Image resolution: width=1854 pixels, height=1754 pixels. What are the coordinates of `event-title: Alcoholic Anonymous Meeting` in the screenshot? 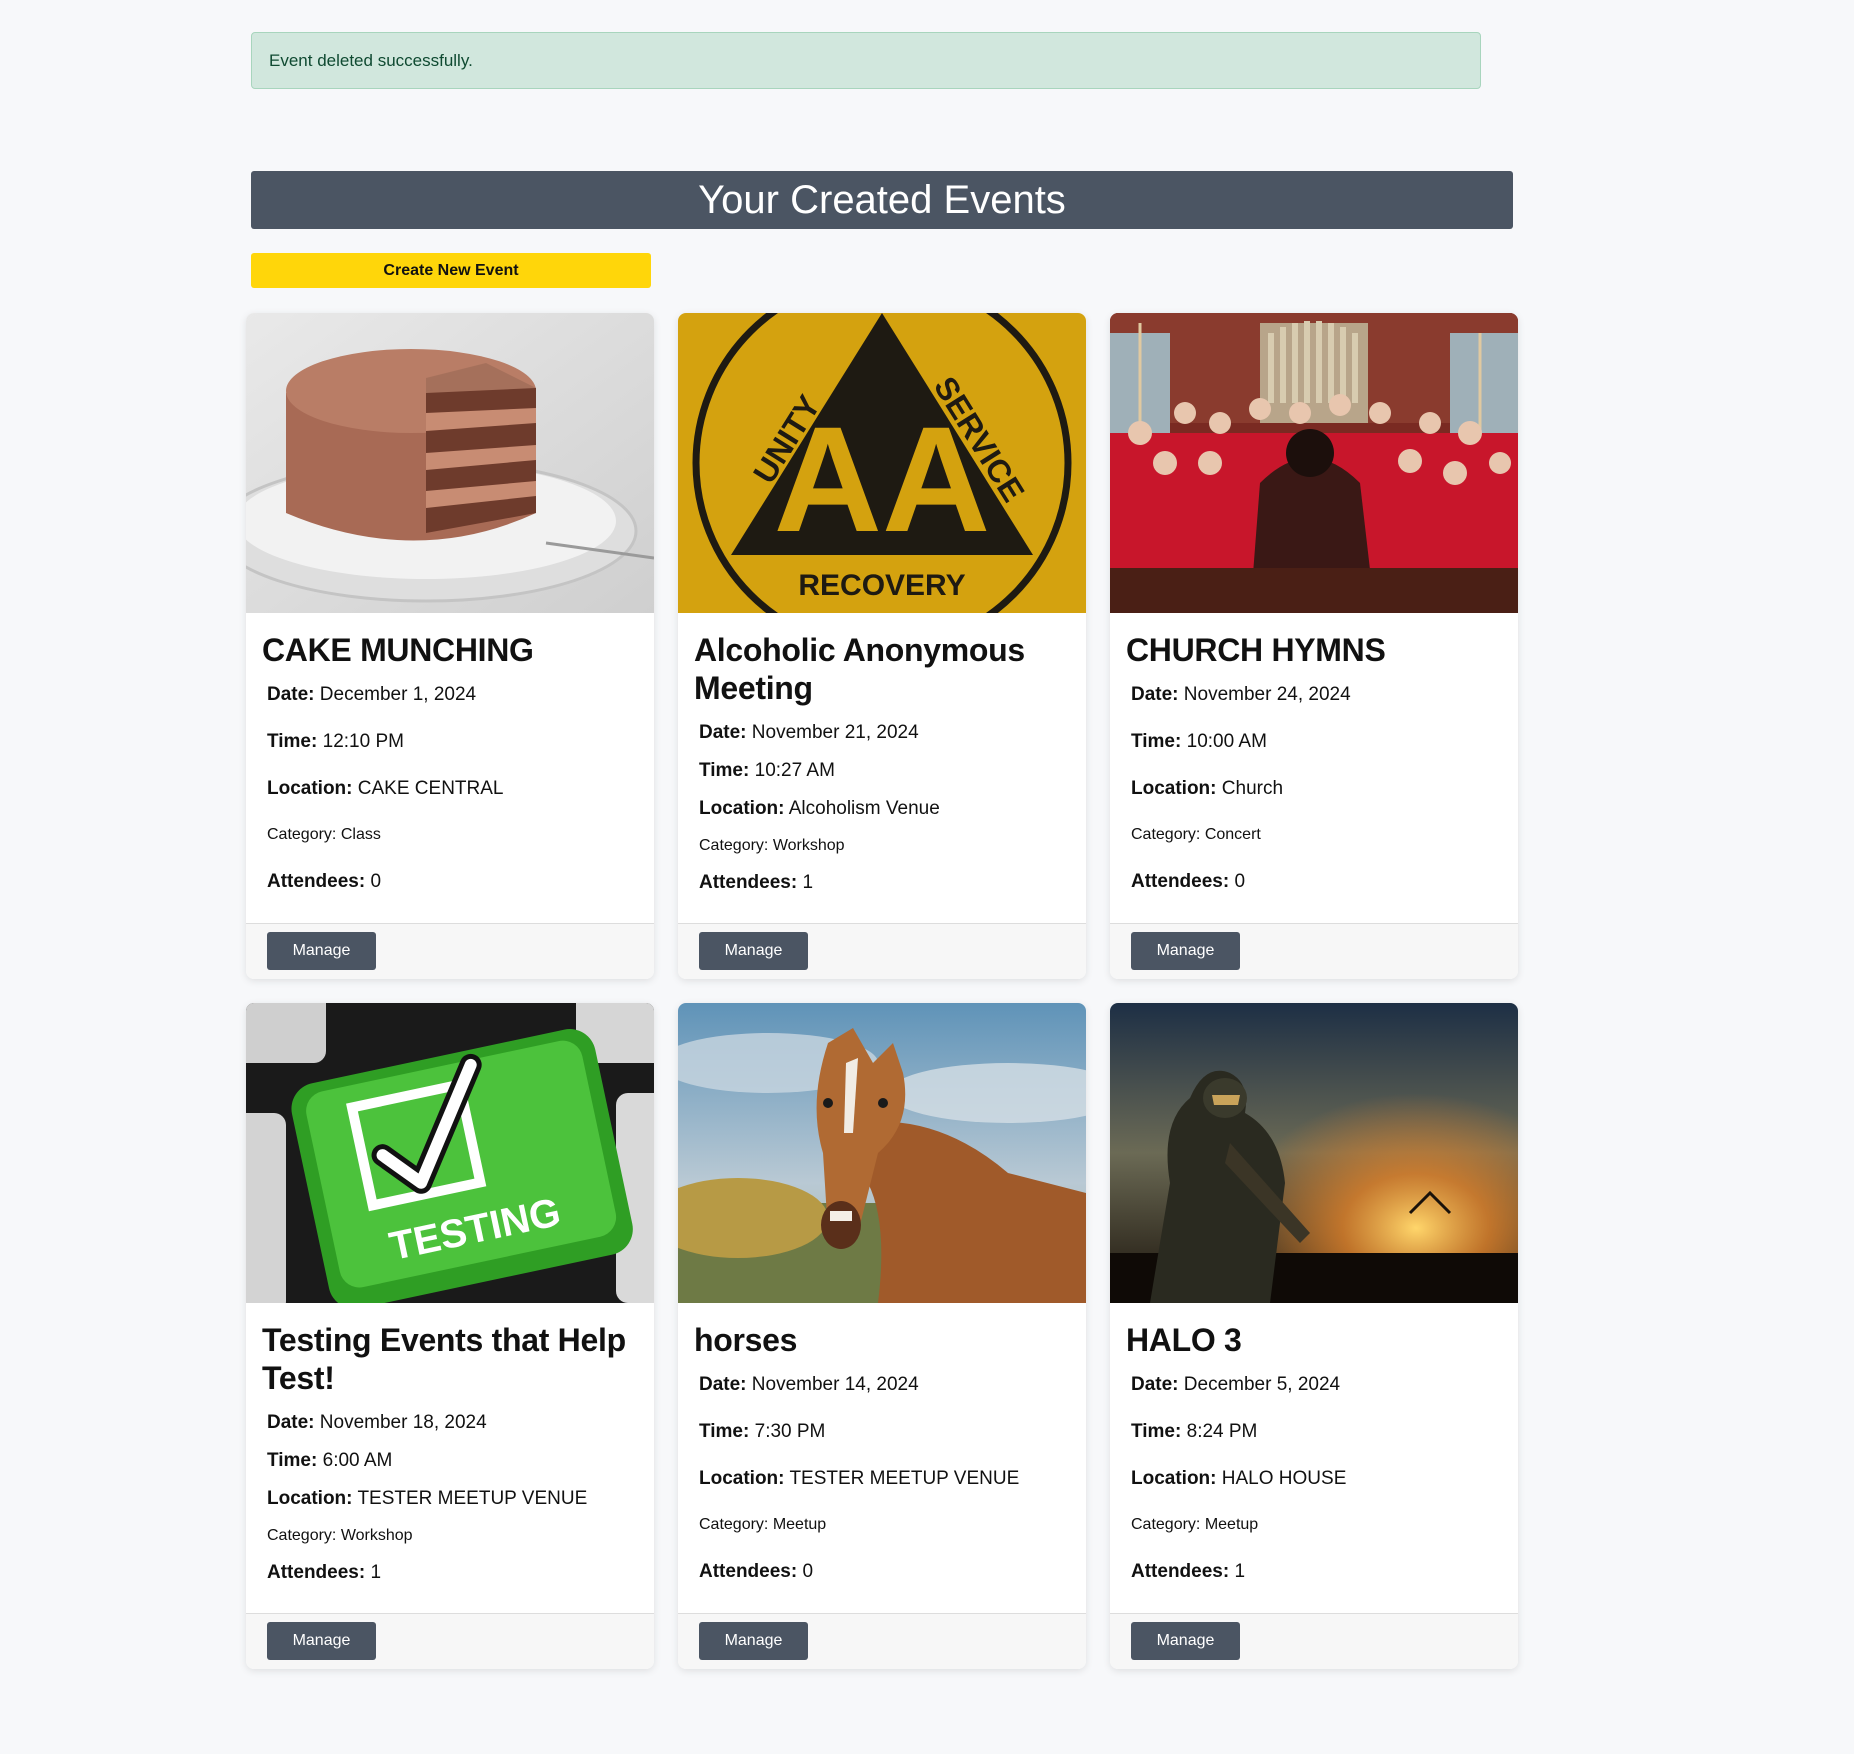 It's located at (859, 669).